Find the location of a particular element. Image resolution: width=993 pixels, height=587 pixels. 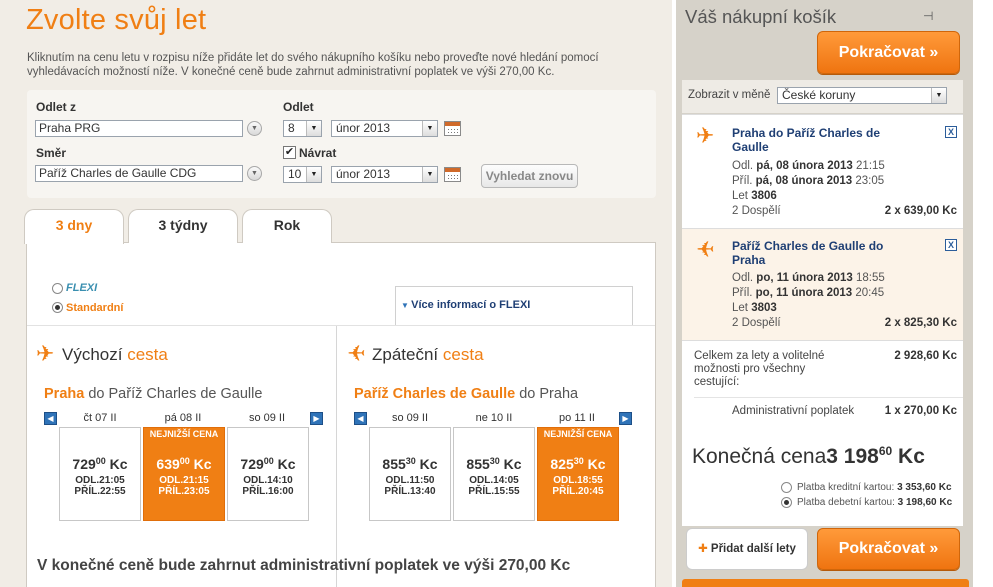

destination-input: Paříž Charles de Gaulle CDG is located at coordinates (139, 173).